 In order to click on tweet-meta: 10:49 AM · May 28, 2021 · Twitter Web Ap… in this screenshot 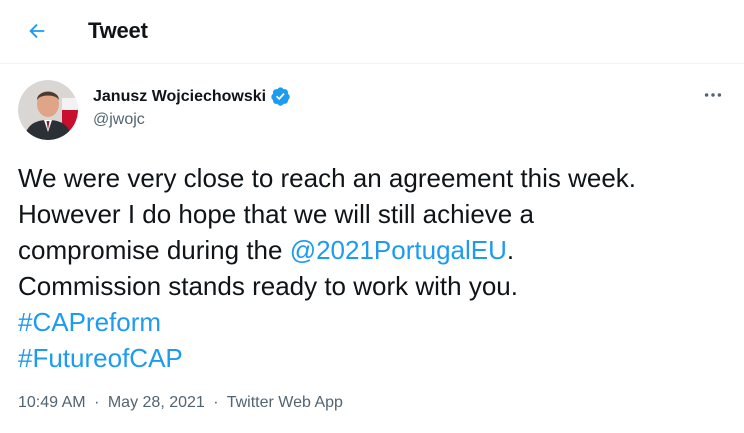, I will do `click(180, 403)`.